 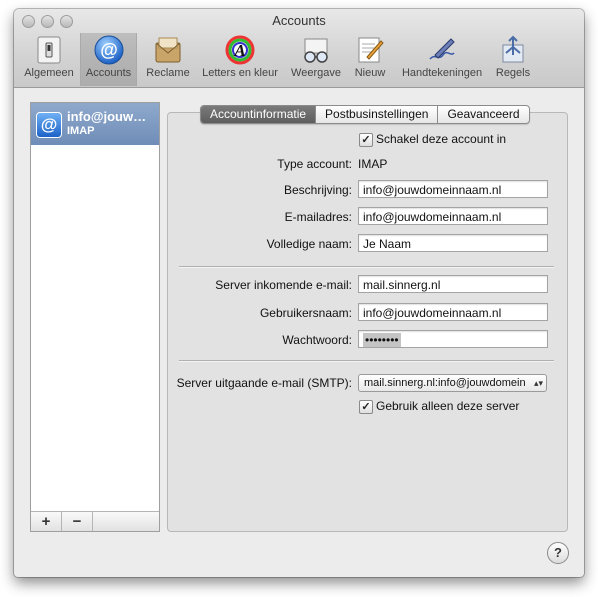 I want to click on viewing-glasses-icon, so click(x=316, y=50).